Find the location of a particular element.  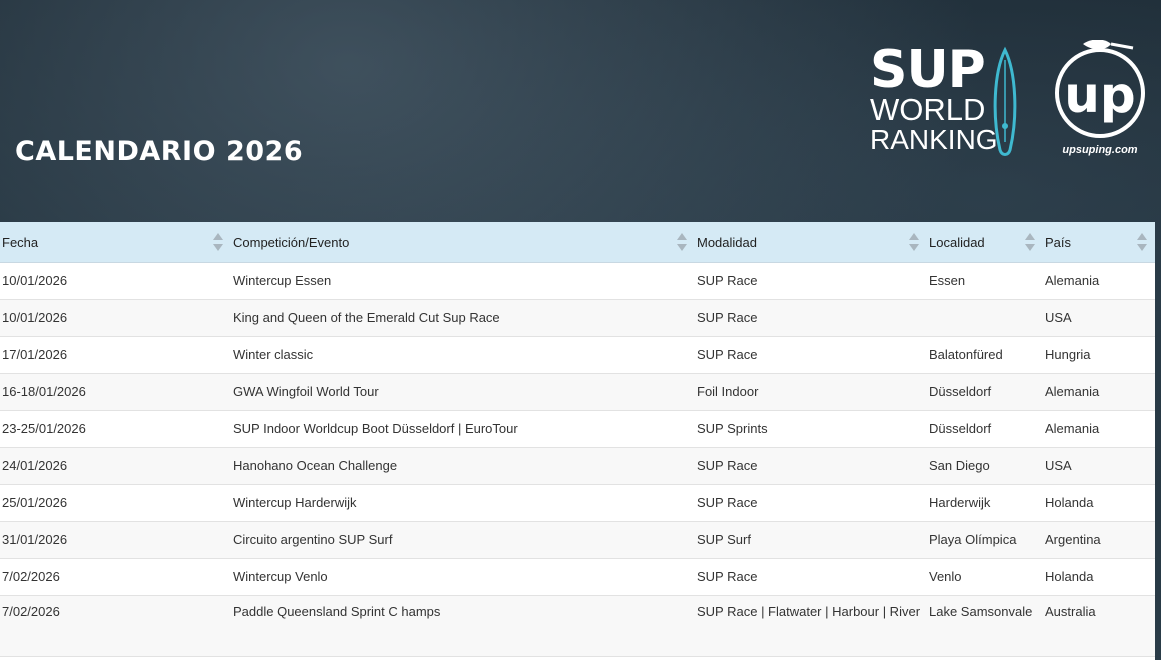

cell-fecha: 31/01/2026 is located at coordinates (115, 540).